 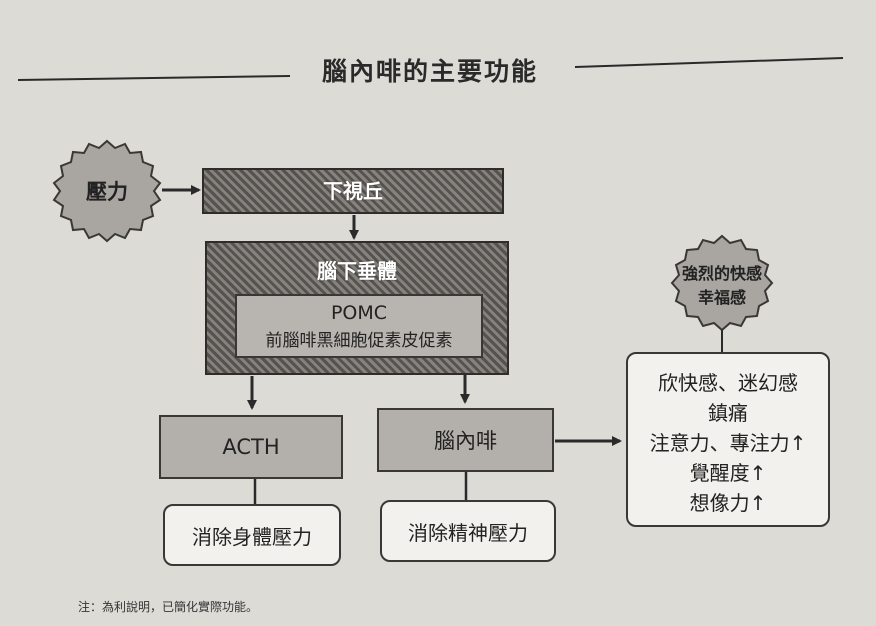 I want to click on endorphin-box: 腦內啡, so click(x=465, y=440).